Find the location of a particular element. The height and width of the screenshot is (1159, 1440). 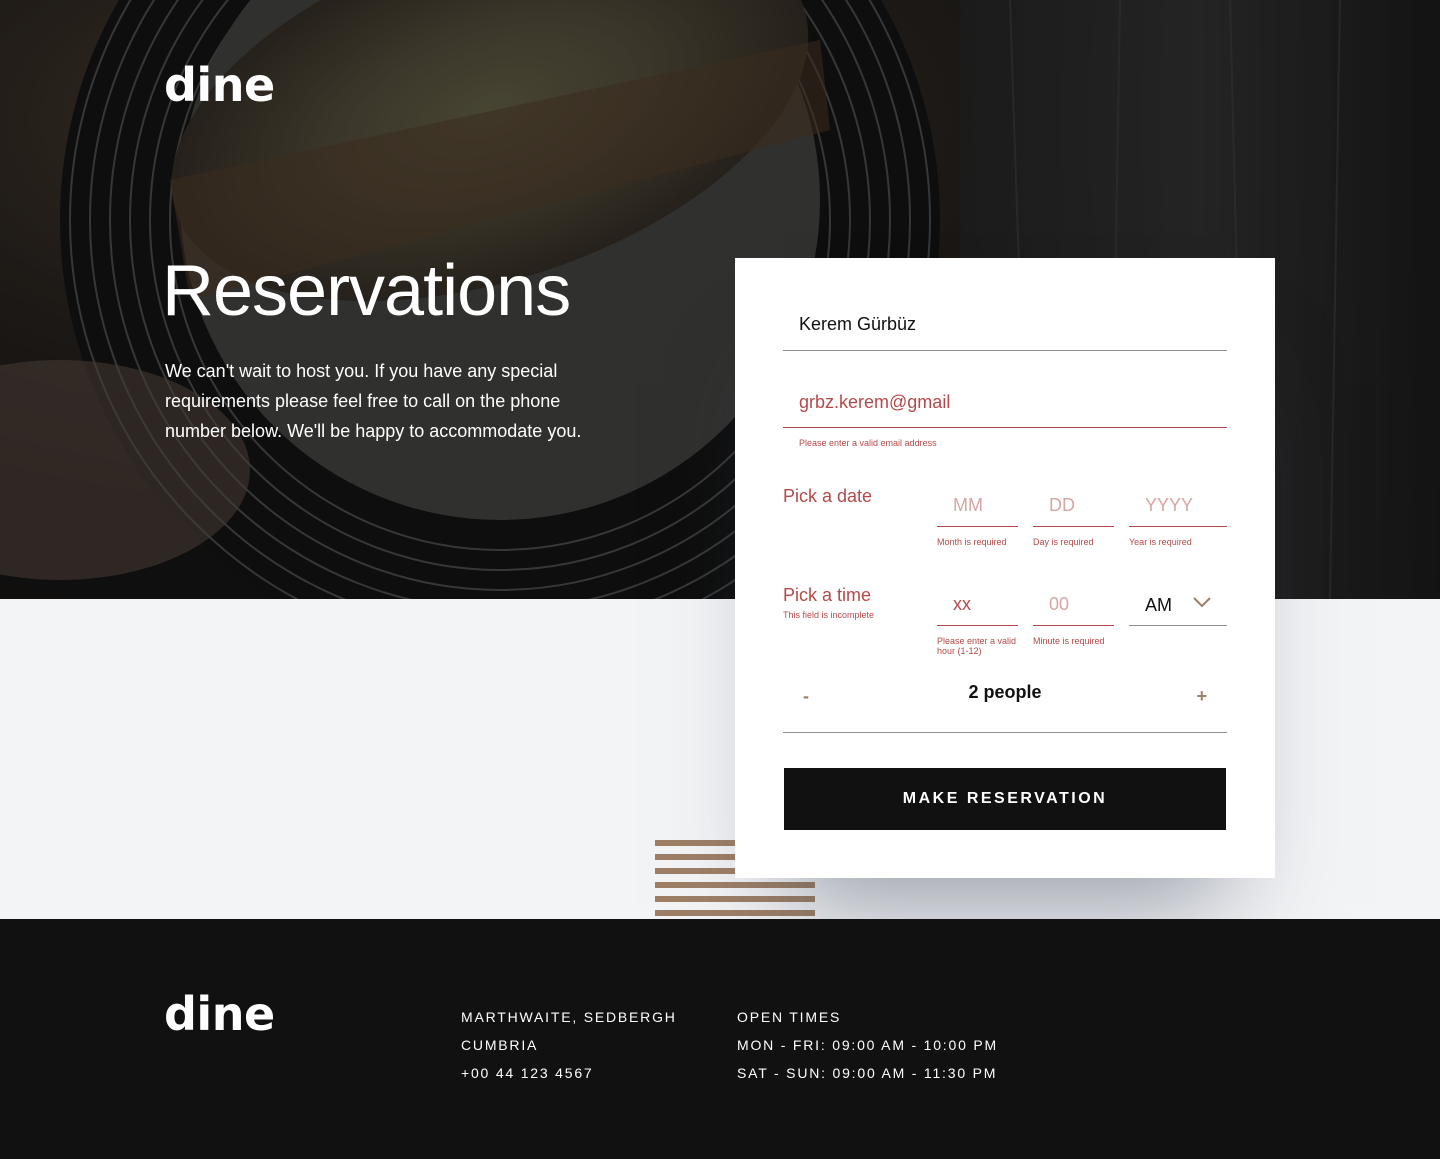

minute-error: Minute is required is located at coordinates (1069, 641).